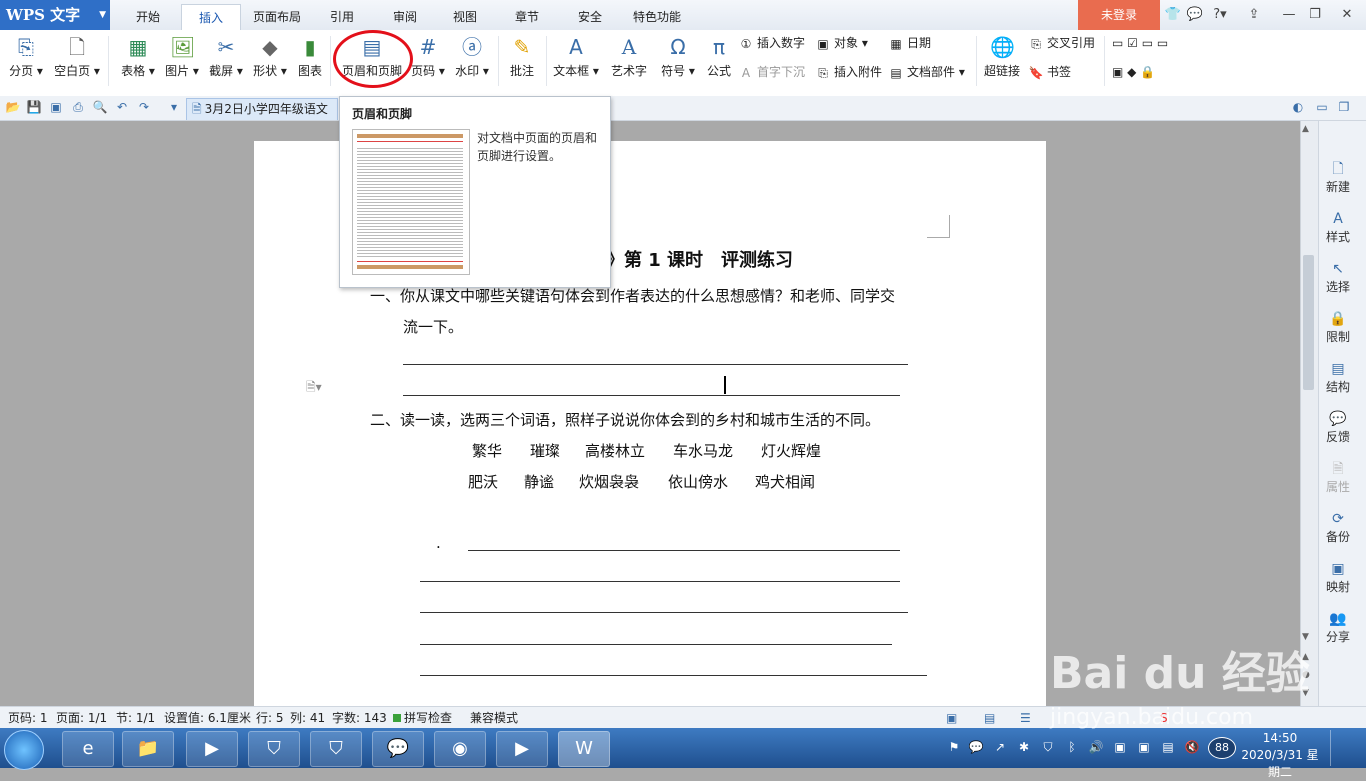  What do you see at coordinates (1308, 322) in the screenshot?
I see `scrollbar-thumb` at bounding box center [1308, 322].